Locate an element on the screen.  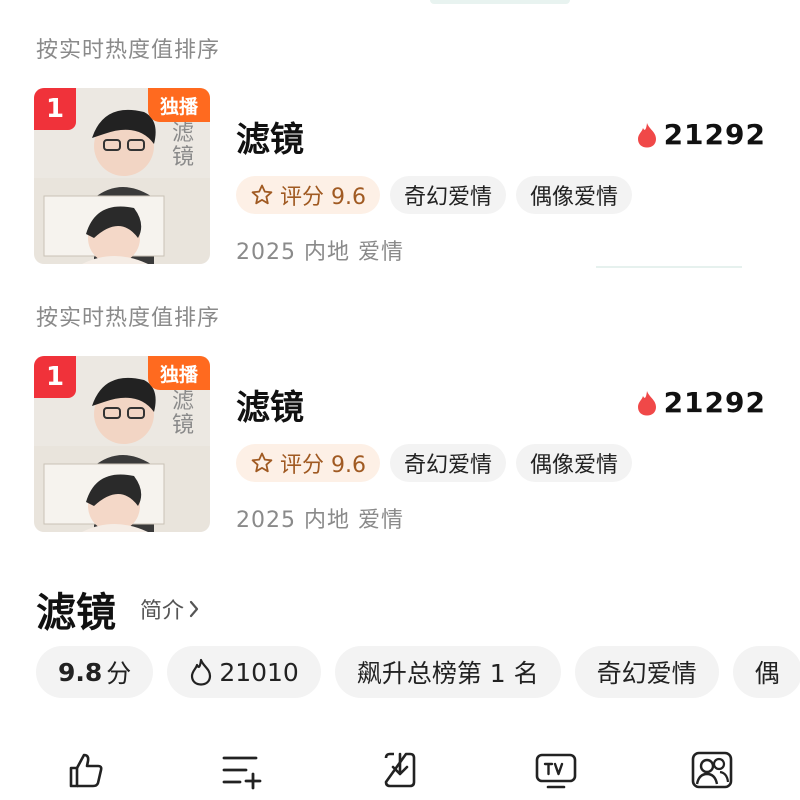
action-bar is located at coordinates (400, 770).